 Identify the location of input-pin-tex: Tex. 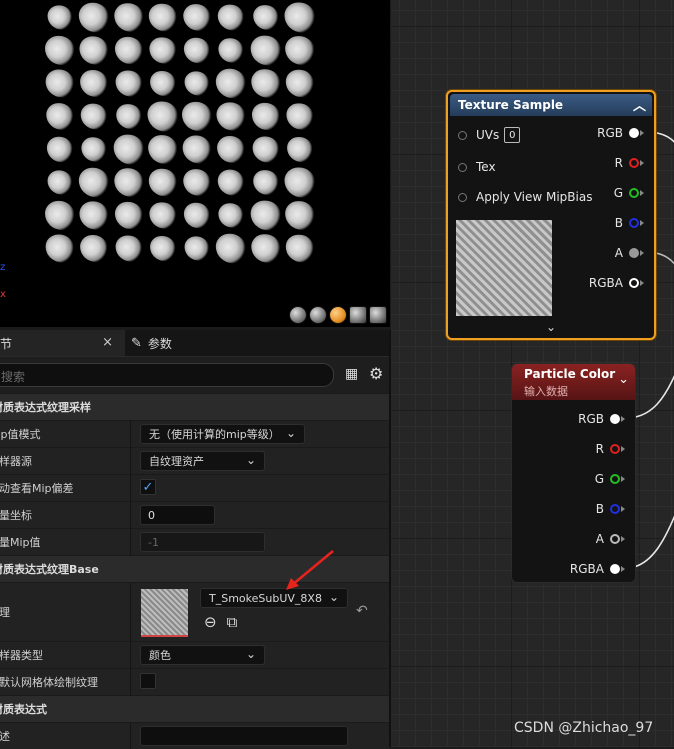
(477, 167).